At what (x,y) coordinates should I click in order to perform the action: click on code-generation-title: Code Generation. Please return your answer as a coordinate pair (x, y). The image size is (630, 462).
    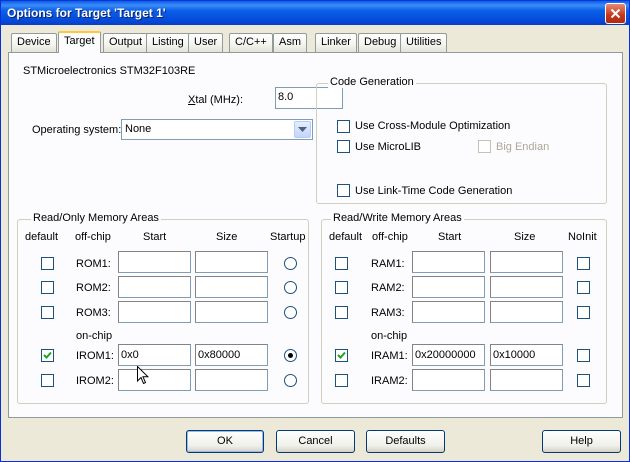
    Looking at the image, I should click on (372, 82).